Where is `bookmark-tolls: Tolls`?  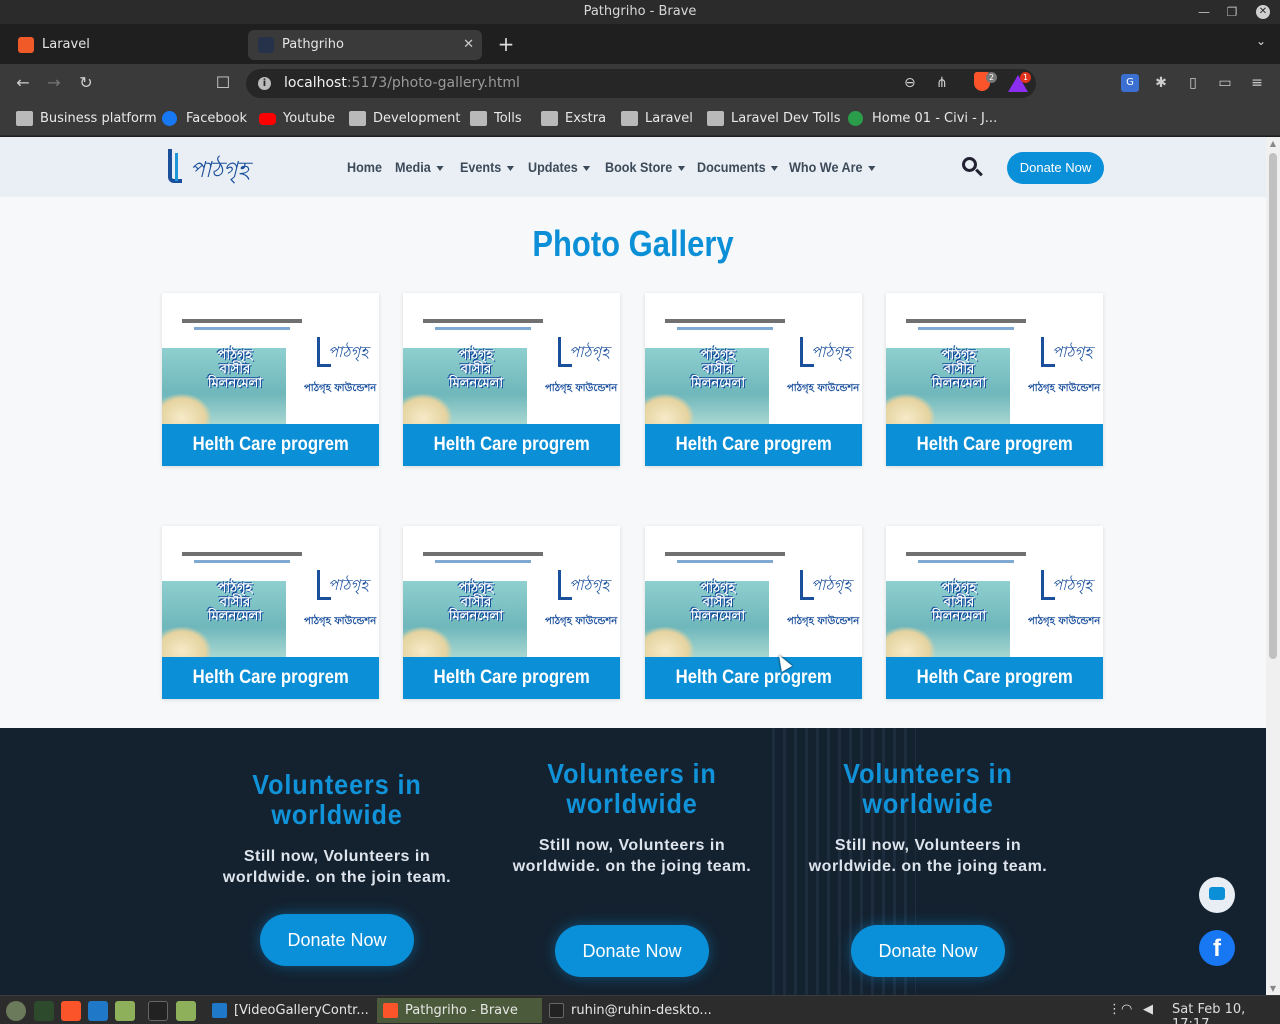
bookmark-tolls: Tolls is located at coordinates (496, 119).